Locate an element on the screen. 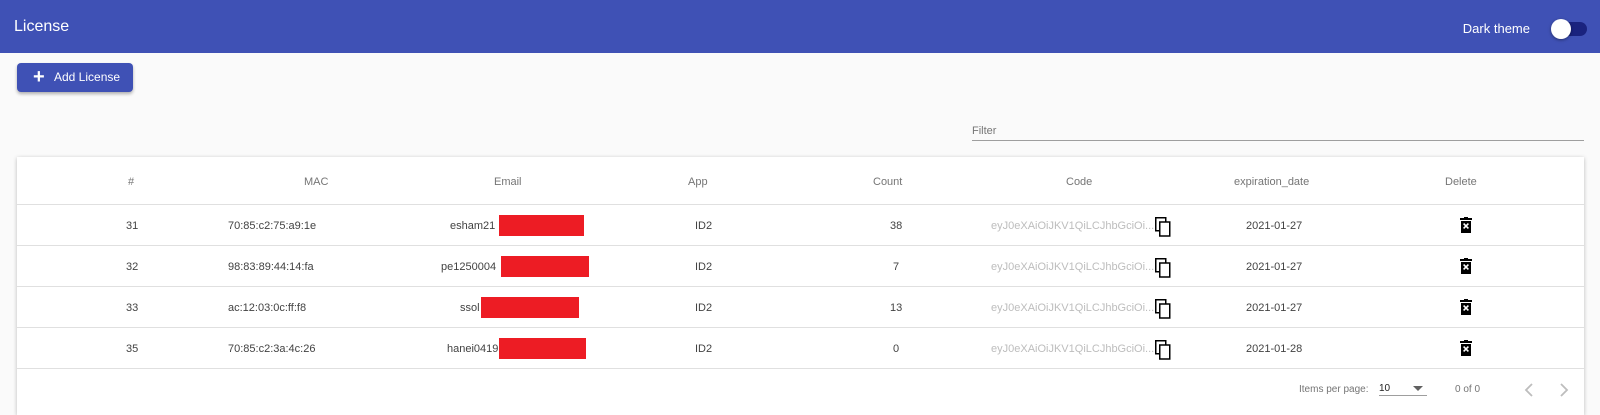  row-email: ssol is located at coordinates (470, 308).